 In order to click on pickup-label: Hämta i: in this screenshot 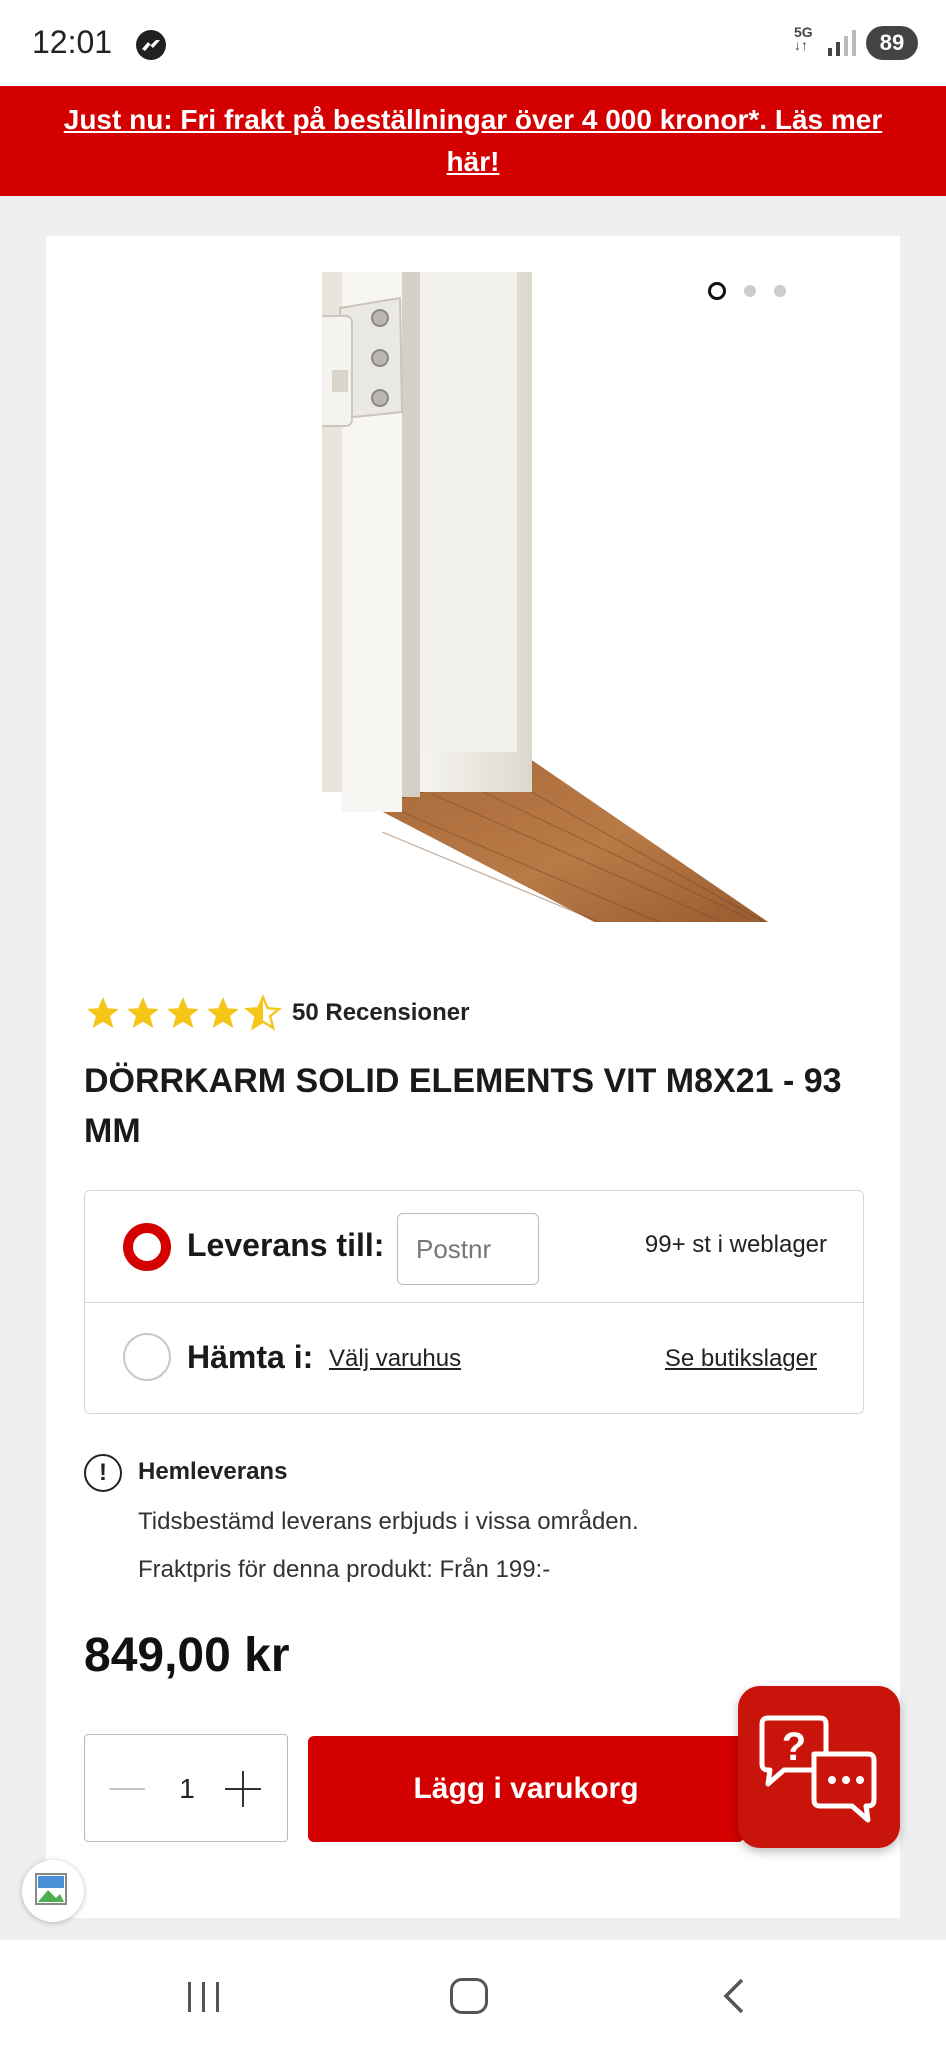, I will do `click(250, 1357)`.